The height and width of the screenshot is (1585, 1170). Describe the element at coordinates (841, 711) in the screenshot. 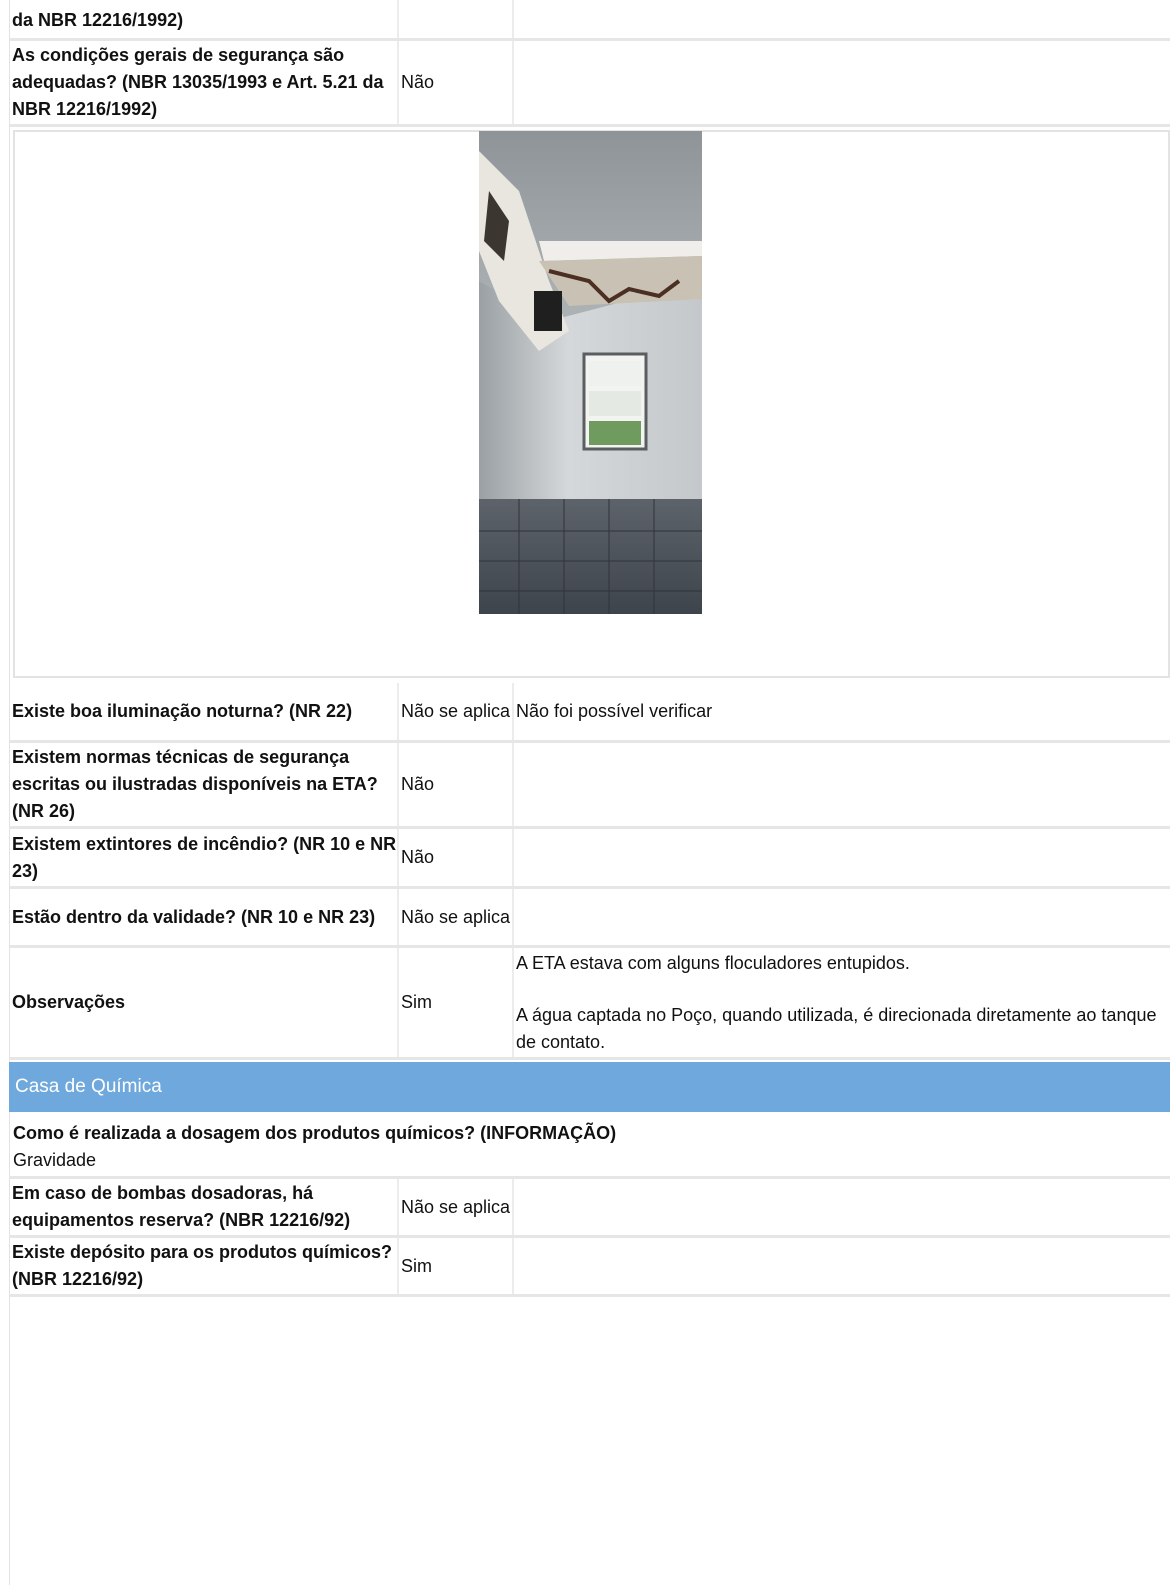

I see `note-cell: Não foi possível verificar` at that location.